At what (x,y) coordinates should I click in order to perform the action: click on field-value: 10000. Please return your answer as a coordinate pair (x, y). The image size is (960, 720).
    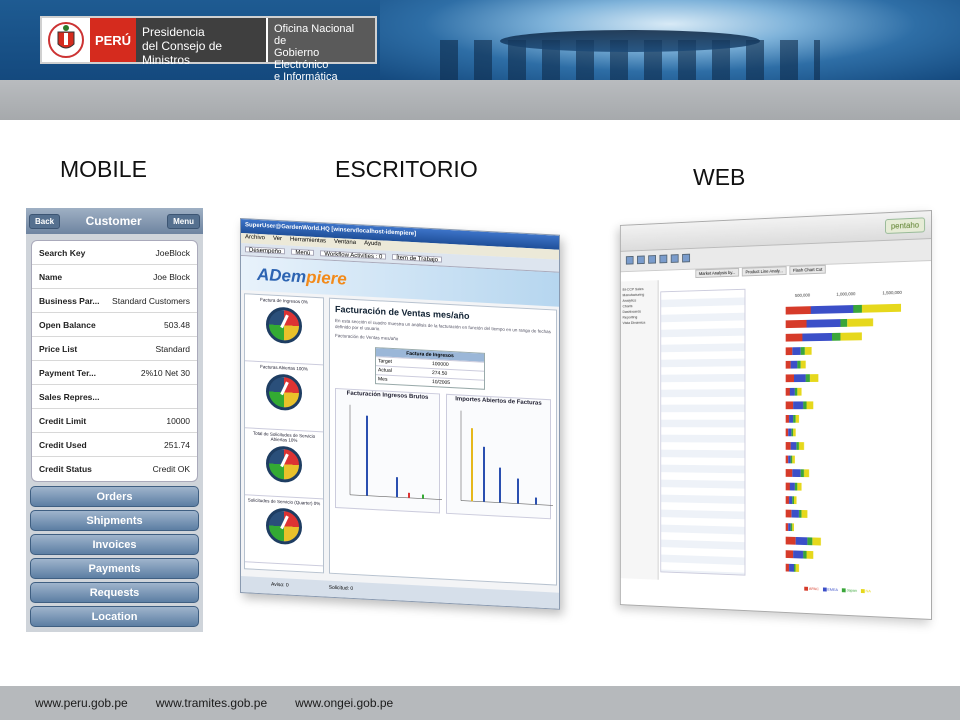
    Looking at the image, I should click on (178, 420).